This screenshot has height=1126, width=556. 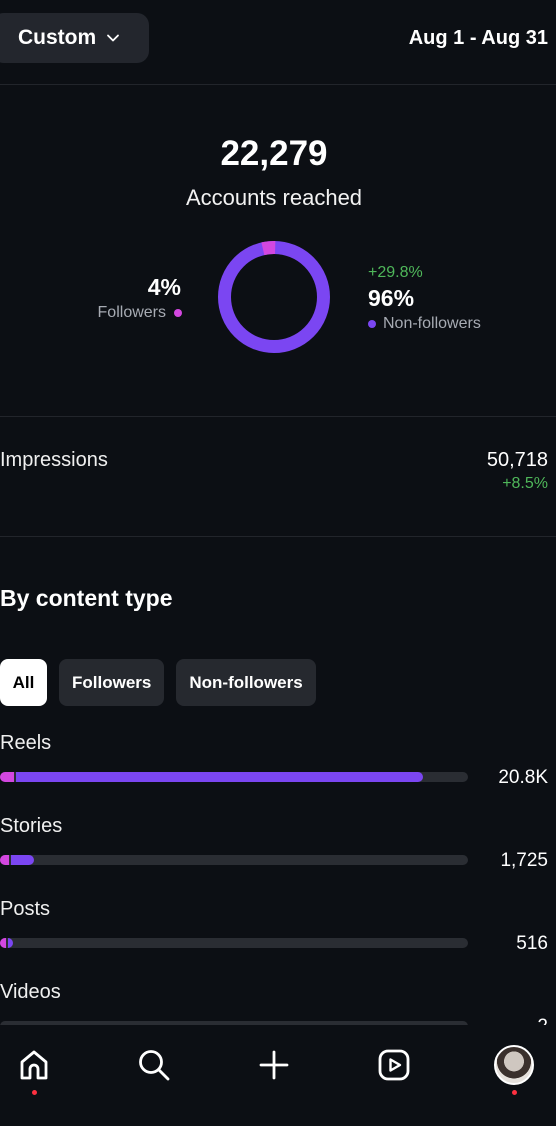 I want to click on profile-avatar, so click(x=514, y=1065).